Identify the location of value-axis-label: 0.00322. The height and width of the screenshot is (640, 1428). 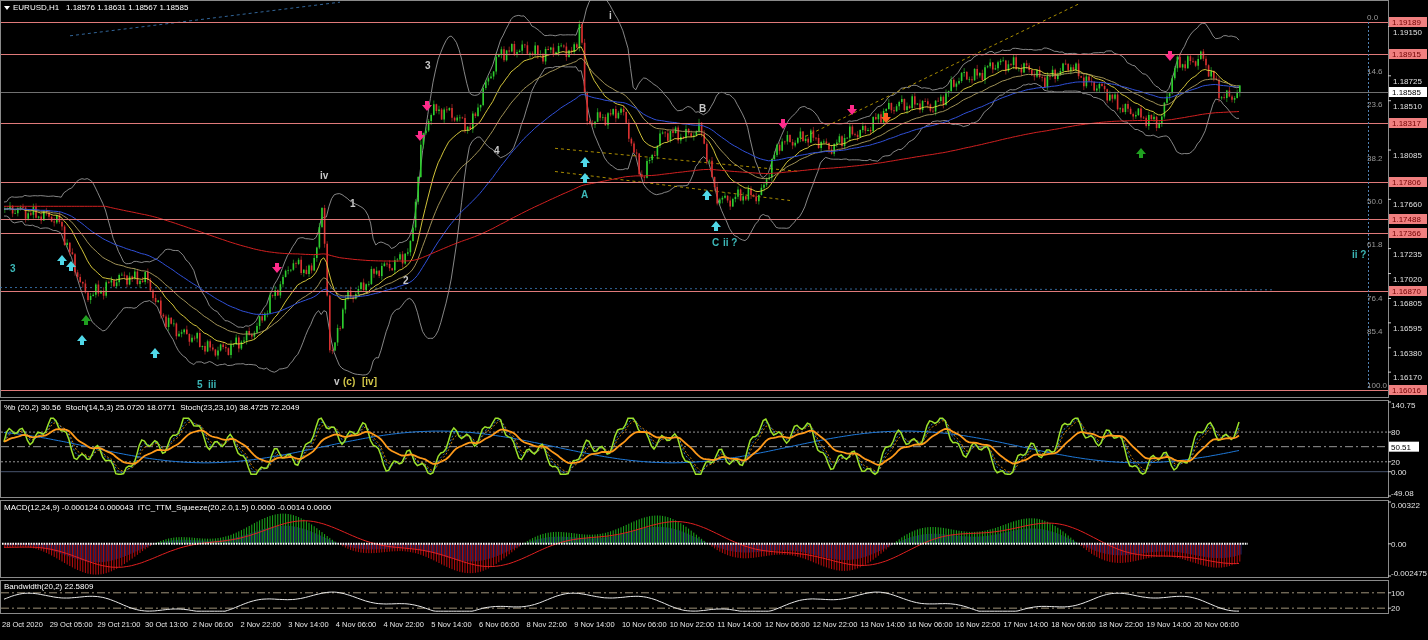
(1405, 505).